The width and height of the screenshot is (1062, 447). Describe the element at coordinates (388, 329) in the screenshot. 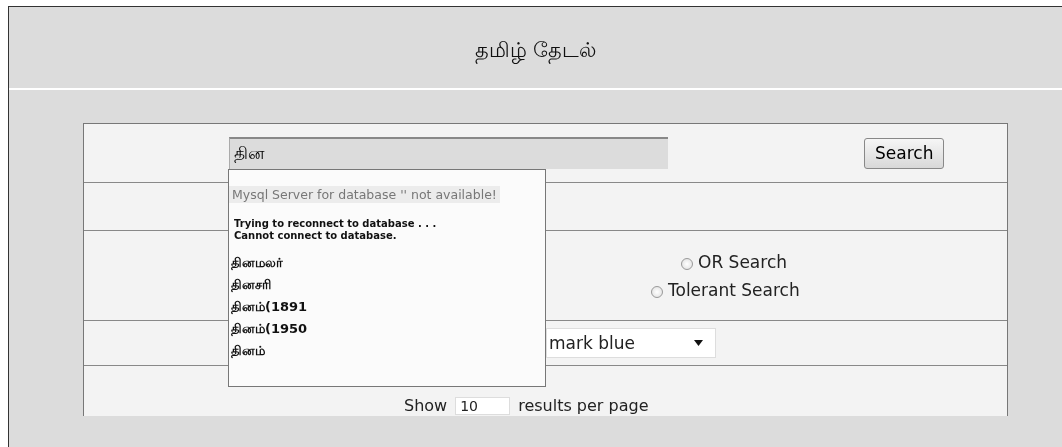

I see `suggestion-item: தினம்(1950` at that location.